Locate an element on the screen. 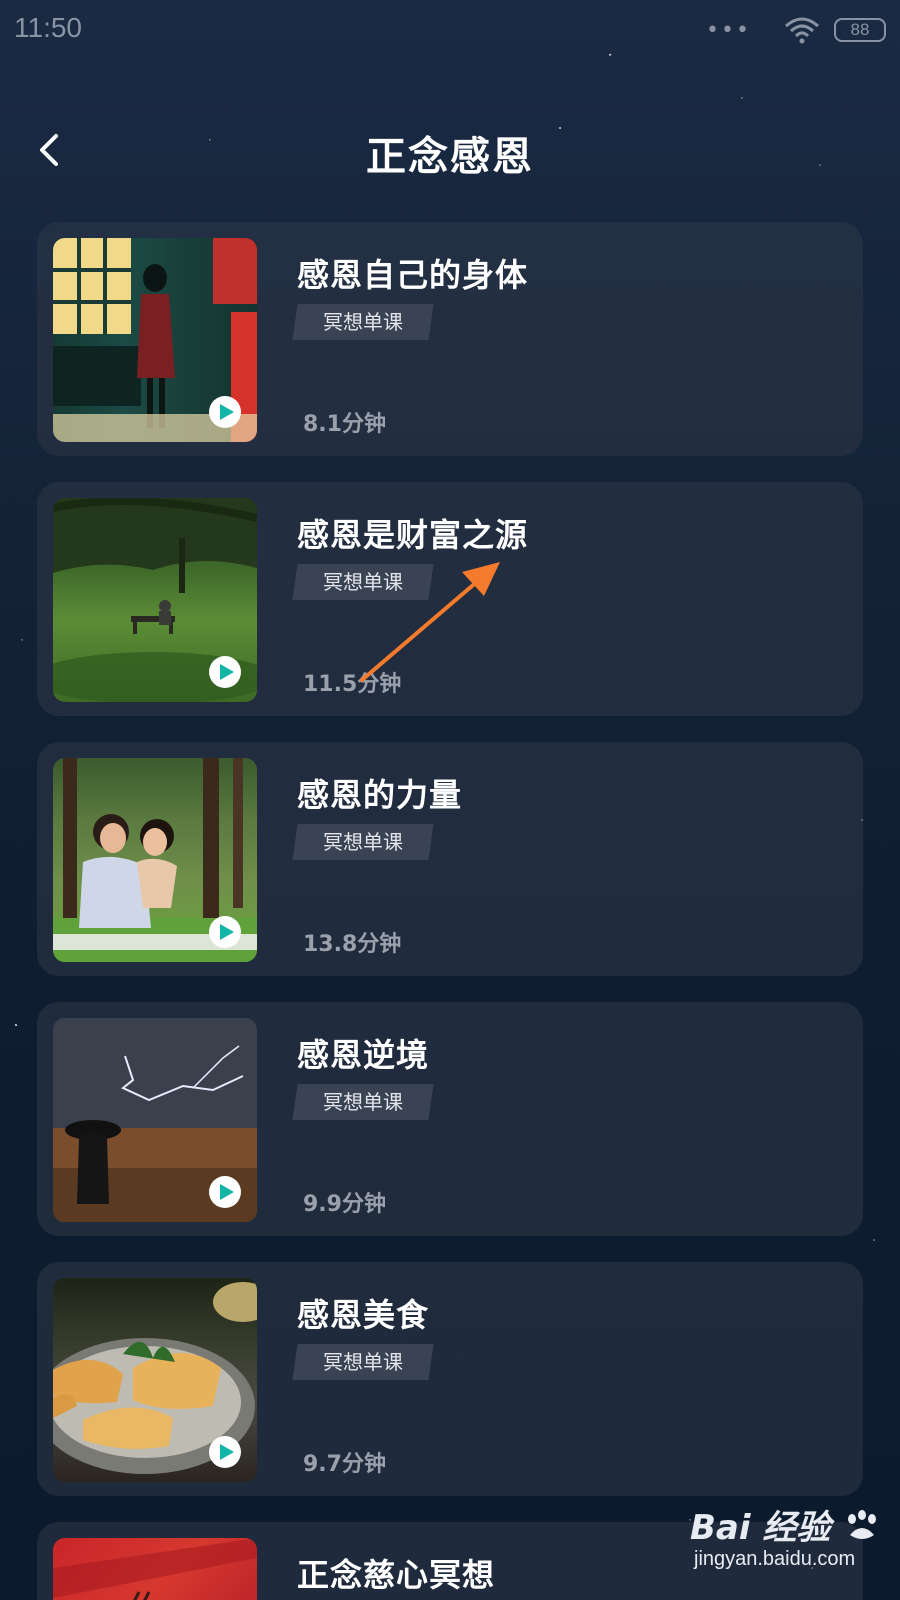 The width and height of the screenshot is (900, 1600). paw-logo-icon is located at coordinates (862, 1524).